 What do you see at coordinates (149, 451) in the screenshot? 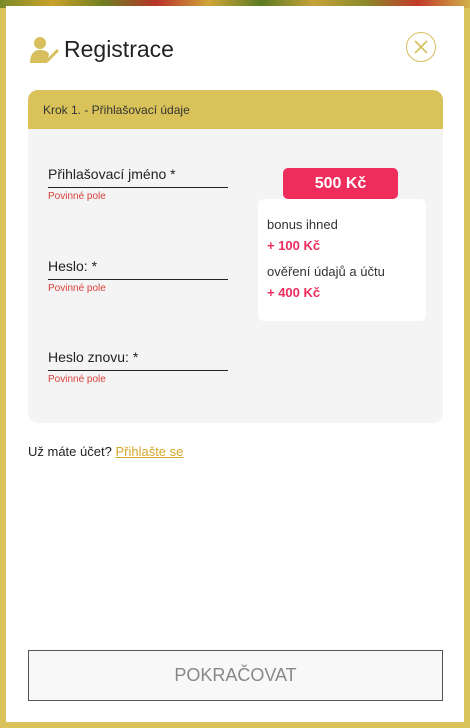
I see `login-link: Přihlašte se` at bounding box center [149, 451].